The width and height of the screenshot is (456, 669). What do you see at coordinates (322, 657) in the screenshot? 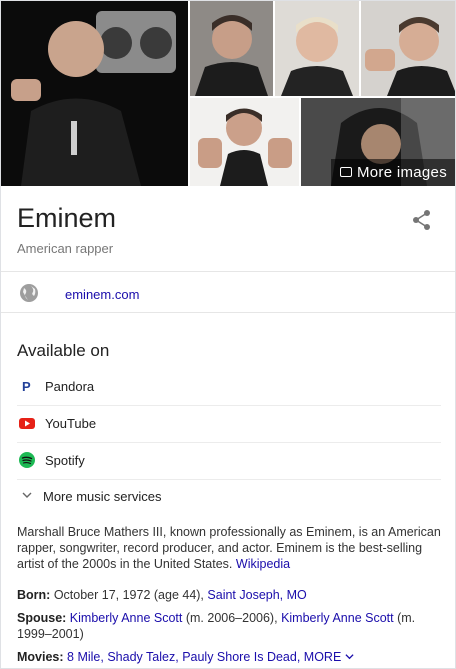
I see `more-label: MORE` at bounding box center [322, 657].